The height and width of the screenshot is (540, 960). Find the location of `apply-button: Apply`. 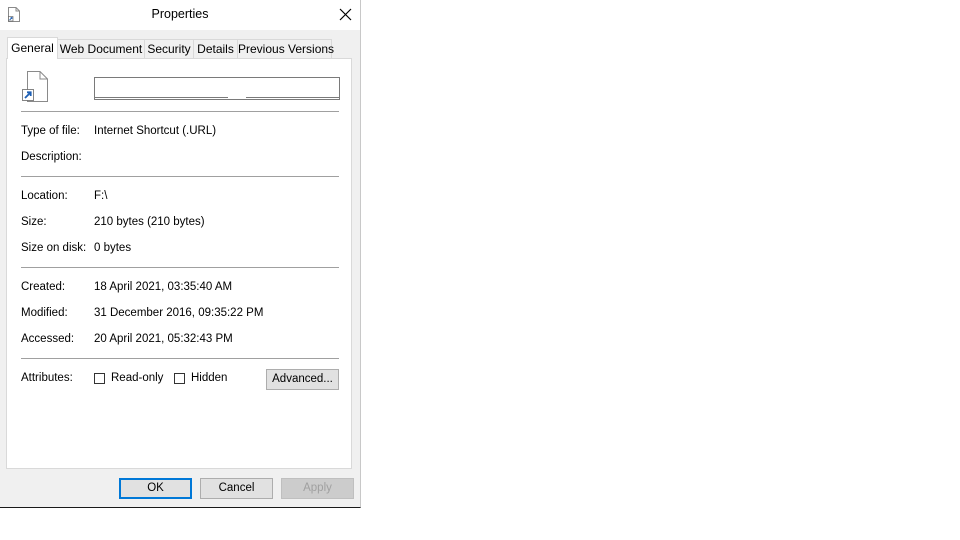

apply-button: Apply is located at coordinates (317, 488).